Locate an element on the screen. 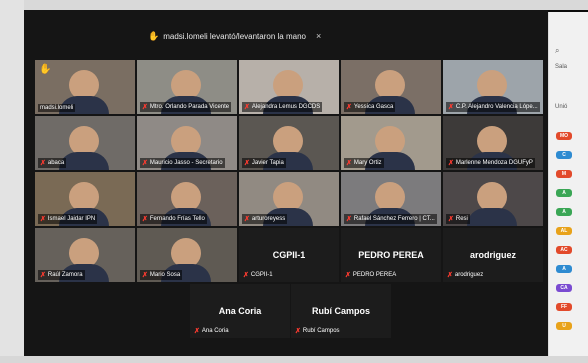  participant-tile: ✗ abaca is located at coordinates (85, 143).